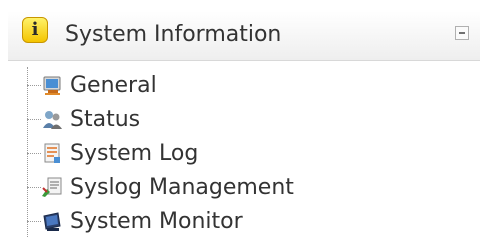  I want to click on users-status-icon, so click(52, 120).